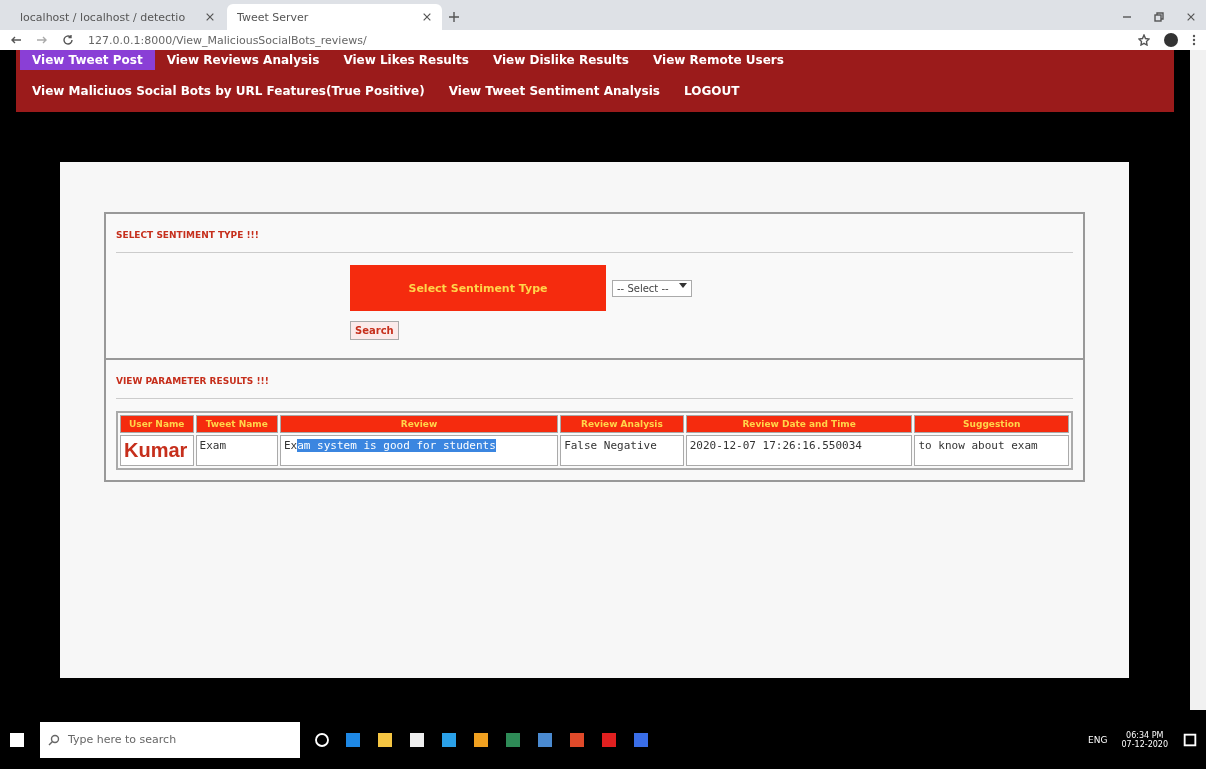 The height and width of the screenshot is (769, 1206). Describe the element at coordinates (87, 60) in the screenshot. I see `nav-link: View Tweet Post` at that location.